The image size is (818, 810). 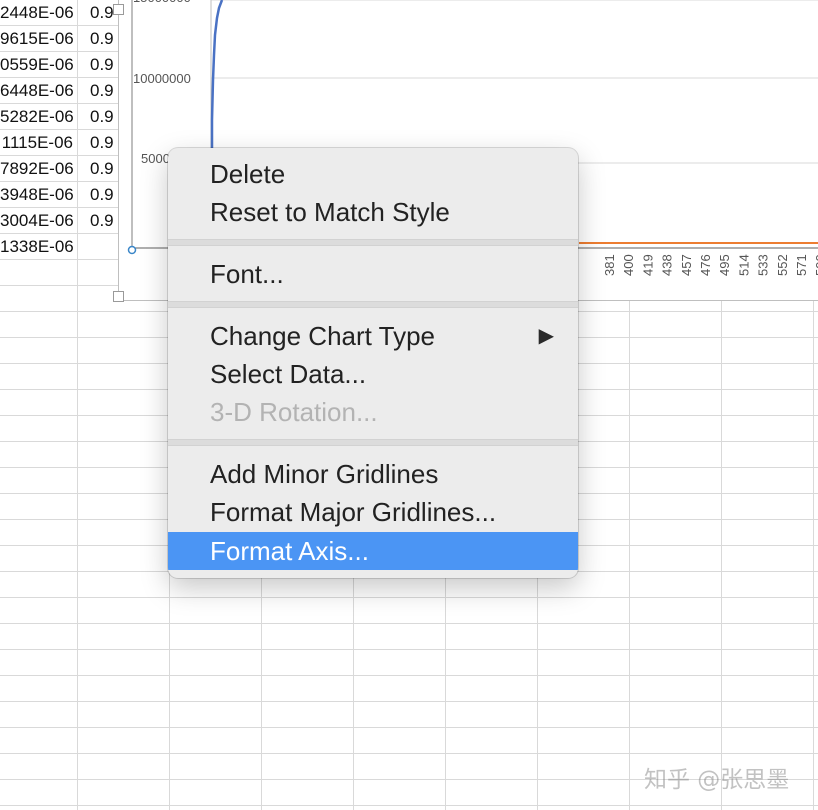 I want to click on cell-b-1: 0.9, so click(x=102, y=13).